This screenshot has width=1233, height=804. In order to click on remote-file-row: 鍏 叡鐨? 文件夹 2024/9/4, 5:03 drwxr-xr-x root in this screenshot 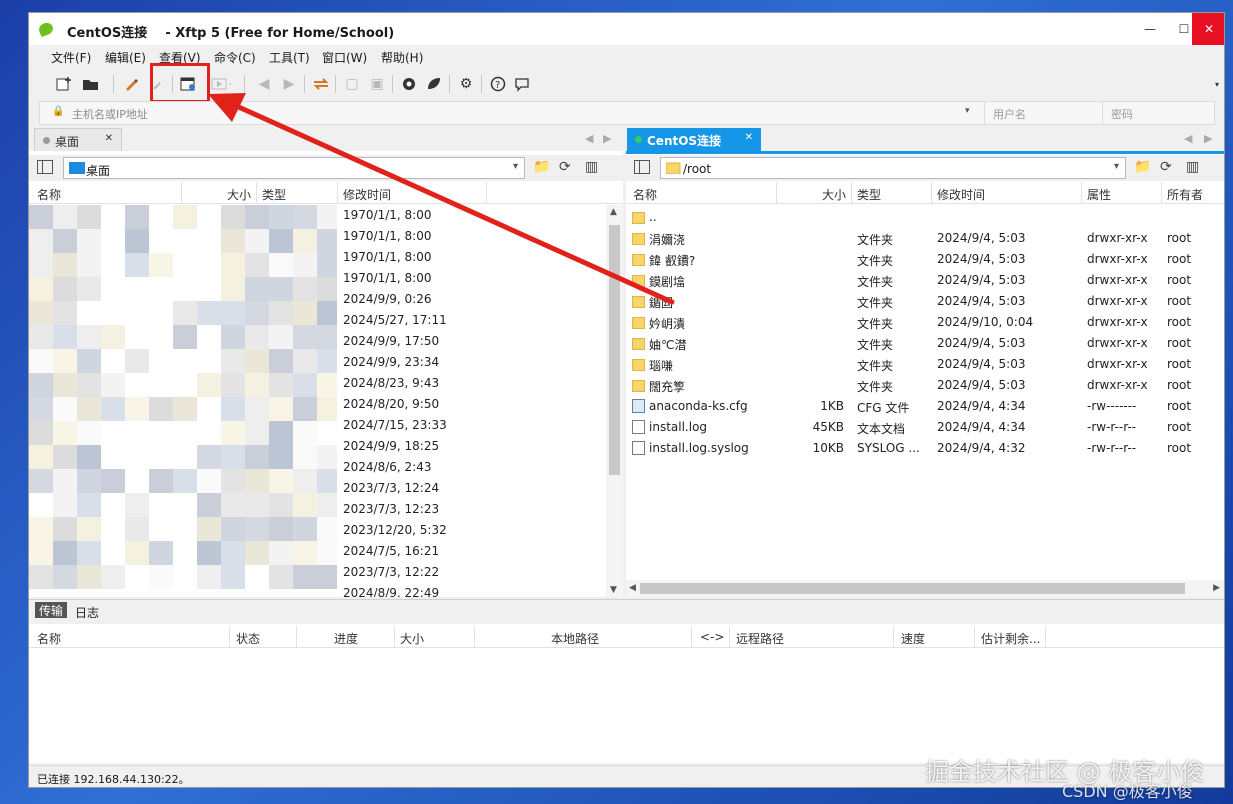, I will do `click(925, 259)`.